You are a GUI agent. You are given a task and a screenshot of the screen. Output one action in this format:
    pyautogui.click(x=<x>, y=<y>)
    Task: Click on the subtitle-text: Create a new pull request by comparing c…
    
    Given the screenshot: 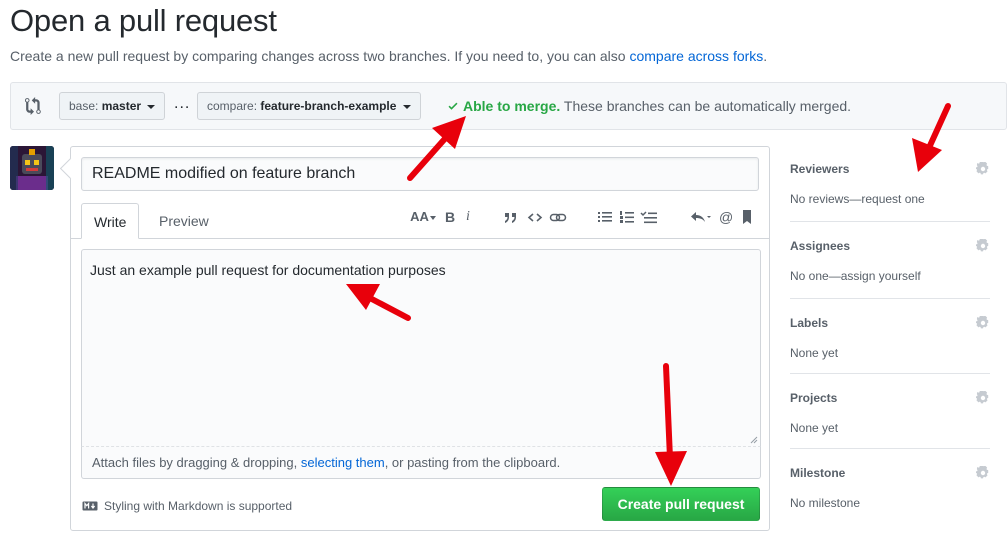 What is the action you would take?
    pyautogui.click(x=320, y=56)
    